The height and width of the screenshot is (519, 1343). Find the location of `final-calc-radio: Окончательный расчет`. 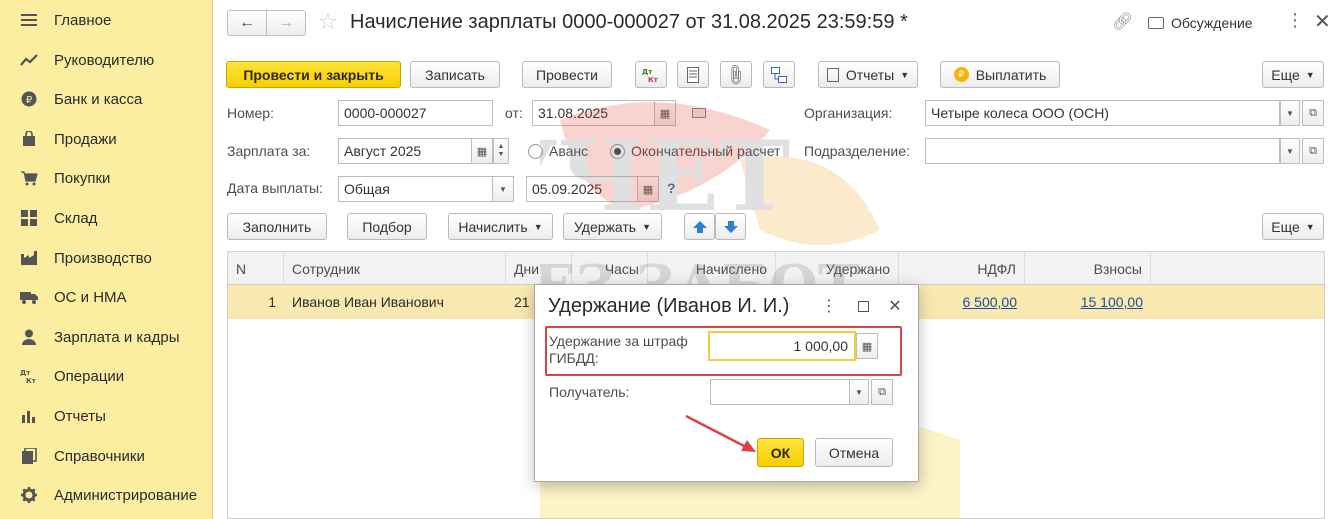

final-calc-radio: Окончательный расчет is located at coordinates (695, 151).